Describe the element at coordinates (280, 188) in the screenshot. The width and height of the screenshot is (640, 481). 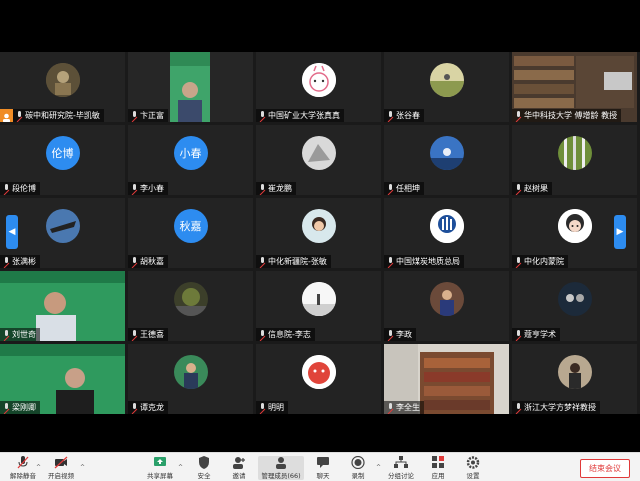
I see `participant-name: 崔龙鹏` at that location.